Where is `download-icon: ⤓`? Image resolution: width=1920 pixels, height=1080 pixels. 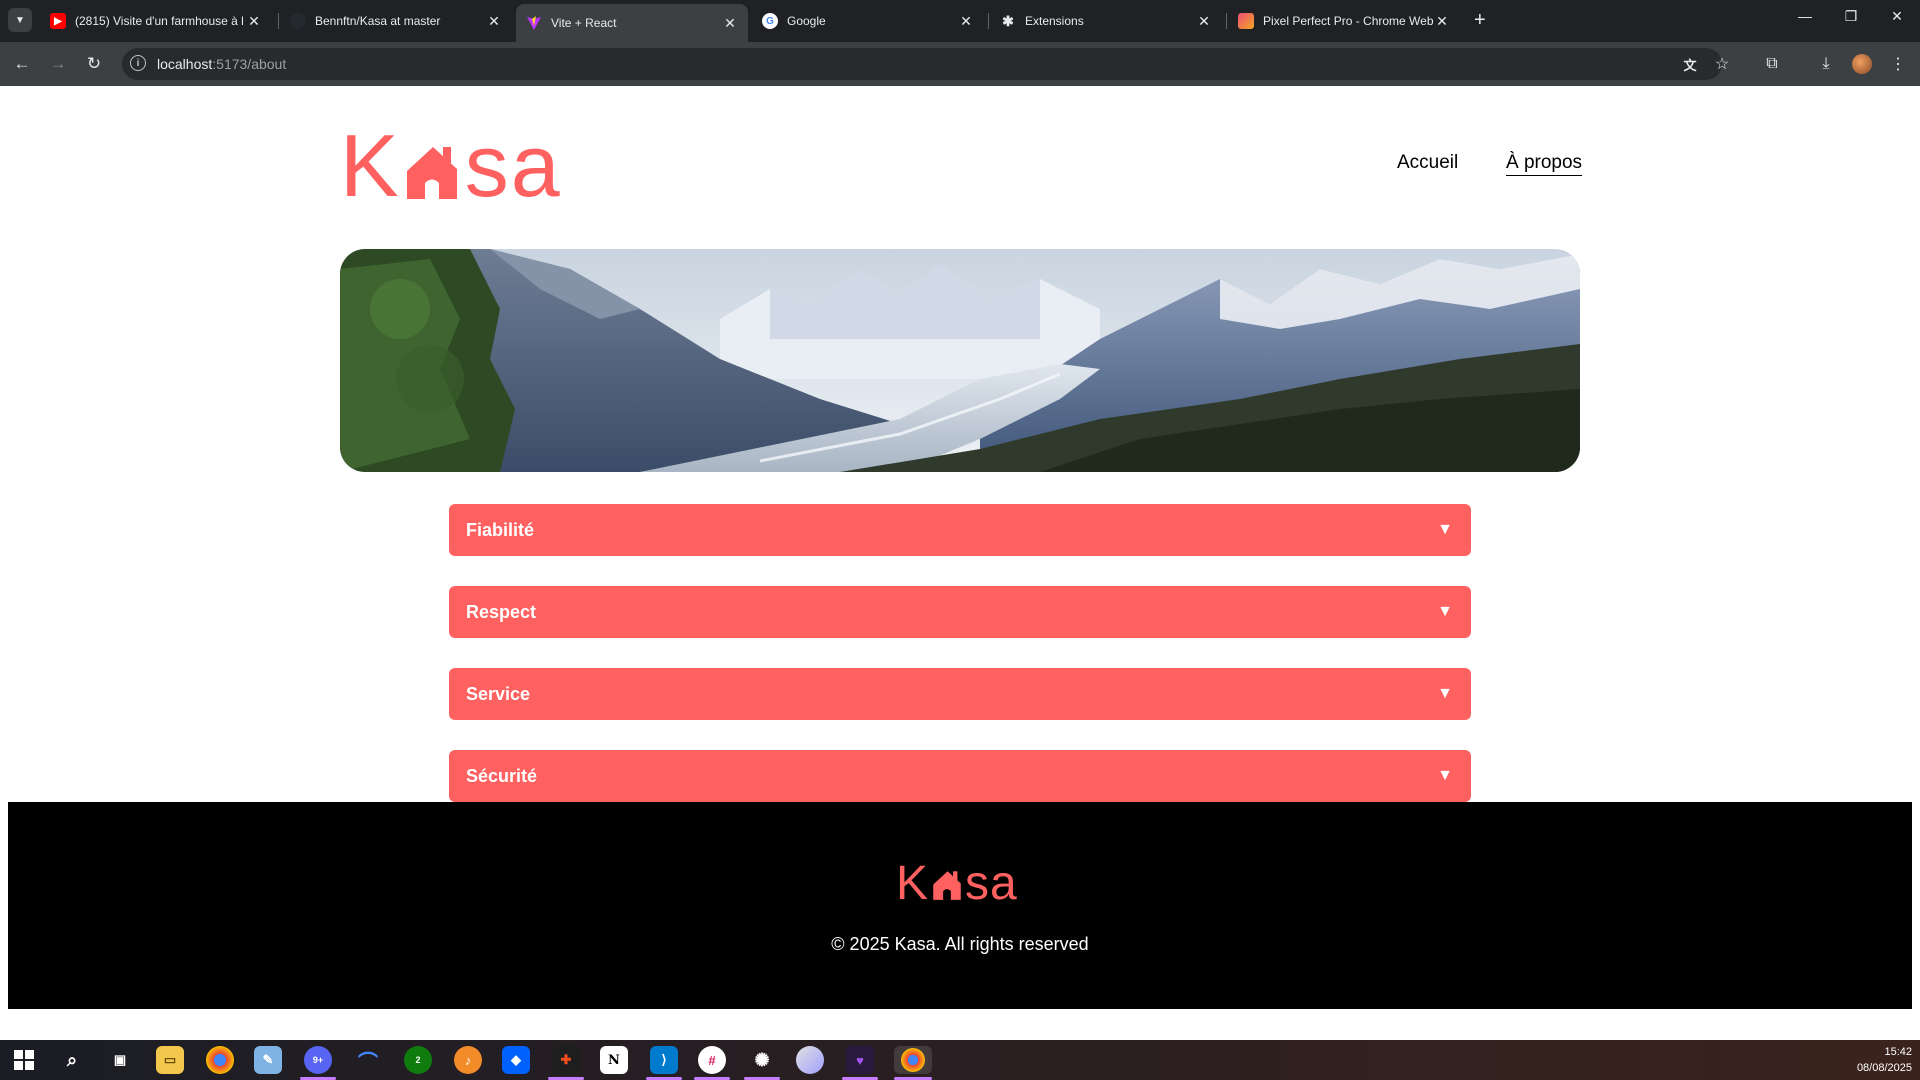
download-icon: ⤓ is located at coordinates (1826, 64).